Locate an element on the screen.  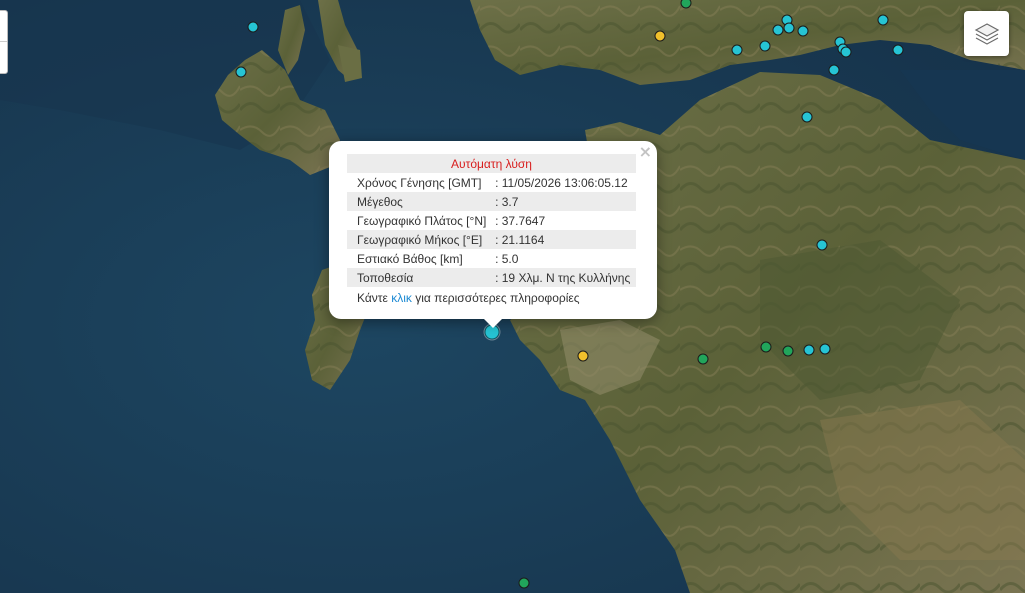
more-info-text: Κάντε κλικ για περισσότερες πληροφορίες is located at coordinates (491, 297).